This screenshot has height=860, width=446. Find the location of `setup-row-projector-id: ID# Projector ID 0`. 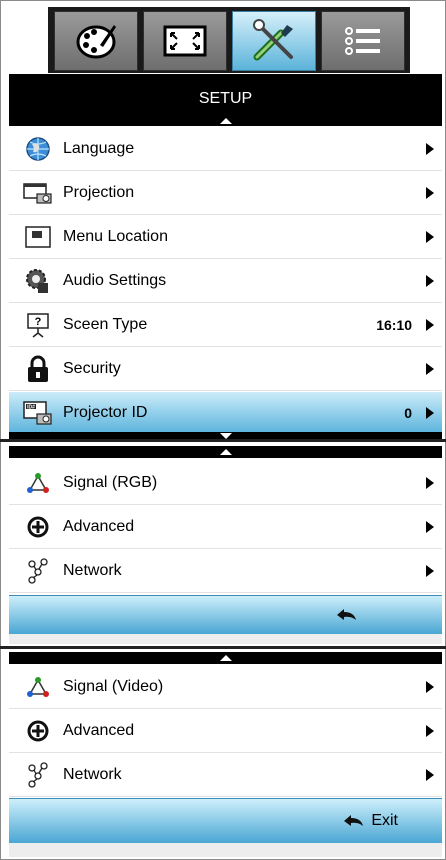

setup-row-projector-id: ID# Projector ID 0 is located at coordinates (225, 413).